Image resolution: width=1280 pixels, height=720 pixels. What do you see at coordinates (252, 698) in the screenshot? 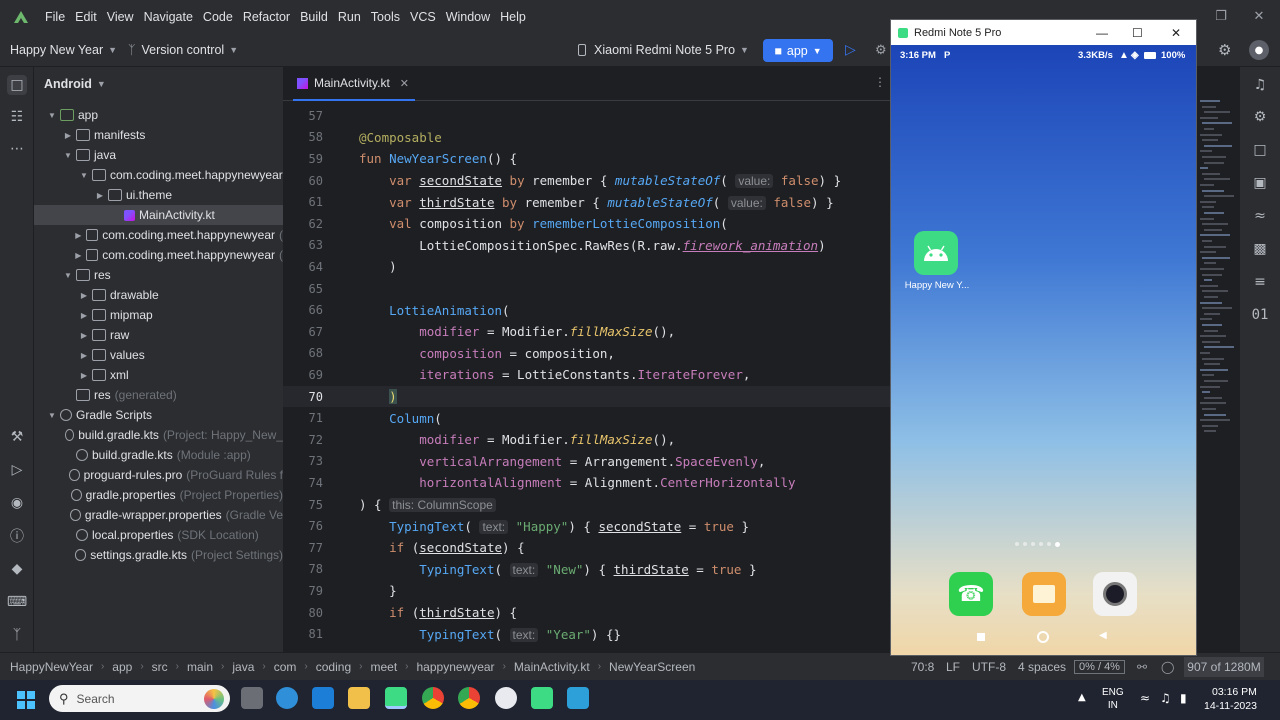
I see `task-view-icon` at bounding box center [252, 698].